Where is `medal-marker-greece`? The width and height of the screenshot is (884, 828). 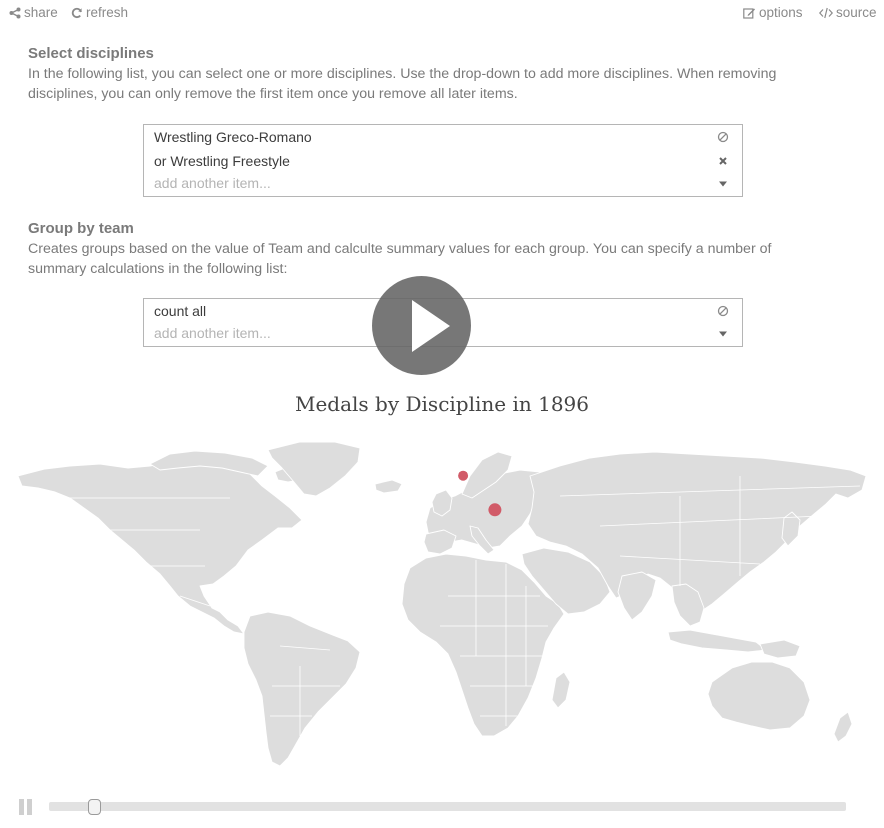
medal-marker-greece is located at coordinates (495, 510).